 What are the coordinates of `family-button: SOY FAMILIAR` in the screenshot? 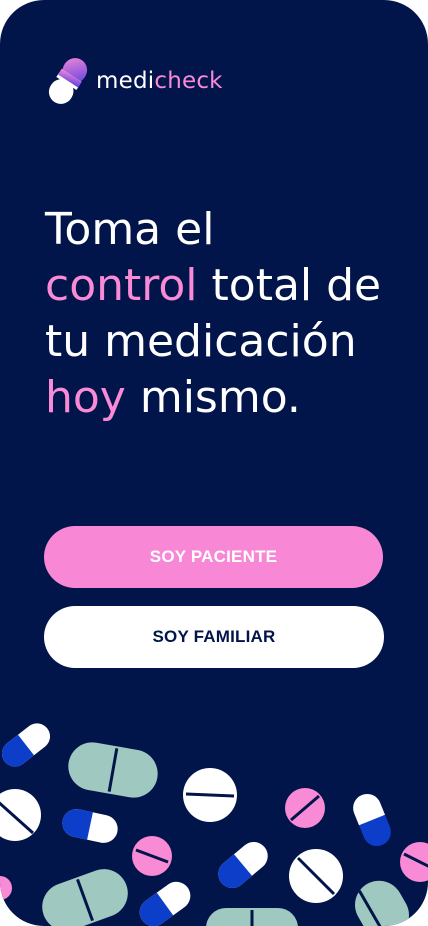 It's located at (214, 637).